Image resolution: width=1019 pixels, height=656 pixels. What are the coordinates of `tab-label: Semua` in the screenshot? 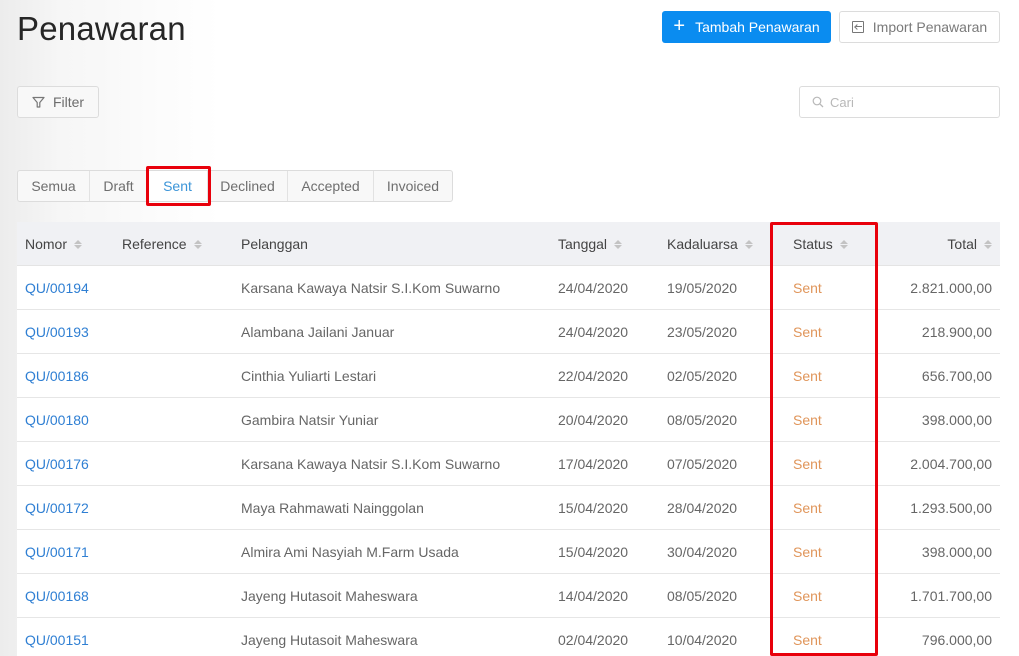 It's located at (53, 186).